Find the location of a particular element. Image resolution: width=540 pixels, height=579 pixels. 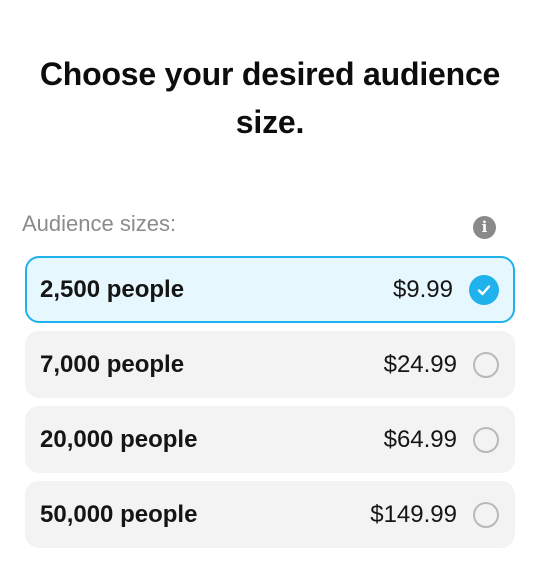

option-price: $149.99 is located at coordinates (413, 514).